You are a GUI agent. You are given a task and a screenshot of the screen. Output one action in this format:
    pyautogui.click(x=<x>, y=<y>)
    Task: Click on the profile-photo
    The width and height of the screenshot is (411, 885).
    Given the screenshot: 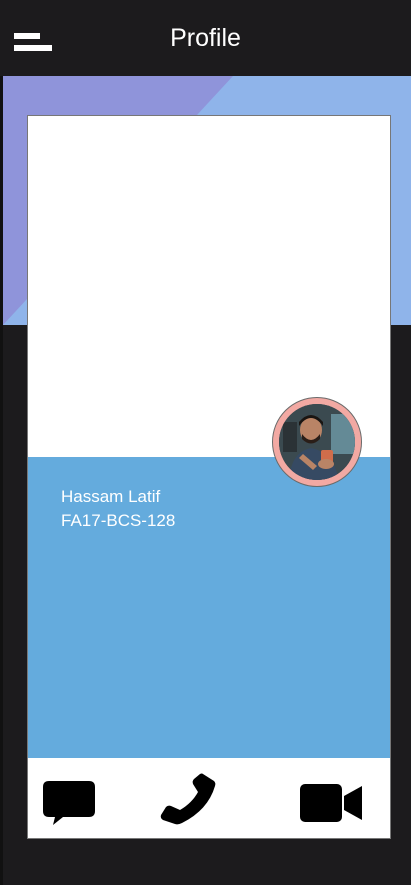 What is the action you would take?
    pyautogui.click(x=317, y=442)
    